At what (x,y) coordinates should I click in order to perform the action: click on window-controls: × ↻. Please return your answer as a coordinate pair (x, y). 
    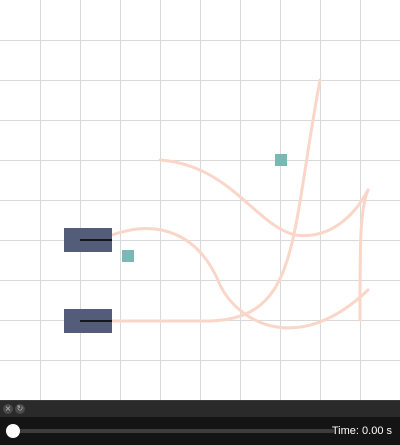
    Looking at the image, I should click on (200, 408).